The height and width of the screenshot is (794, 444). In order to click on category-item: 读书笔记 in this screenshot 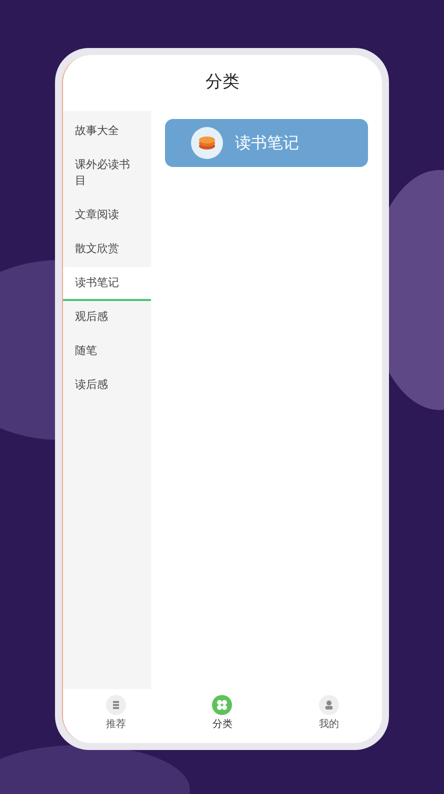, I will do `click(107, 284)`.